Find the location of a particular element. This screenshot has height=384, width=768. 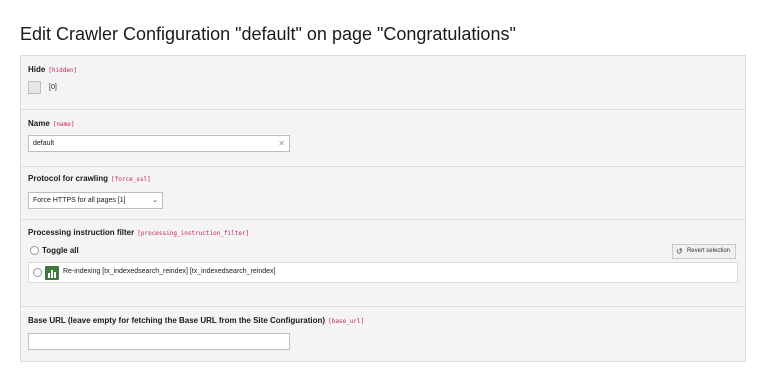

processing-field-key: [processing_instruction_filter] is located at coordinates (193, 233).